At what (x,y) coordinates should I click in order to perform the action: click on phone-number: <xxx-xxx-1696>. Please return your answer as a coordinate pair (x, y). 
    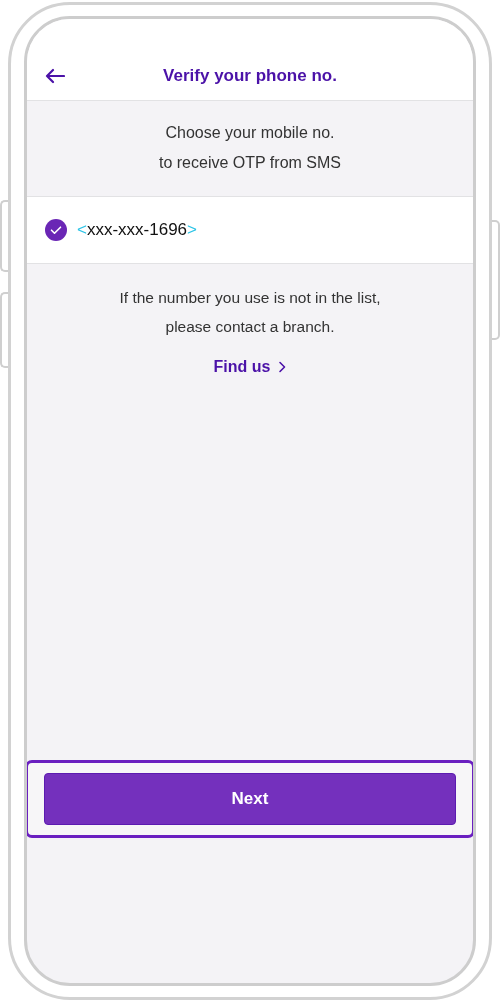
    Looking at the image, I should click on (137, 230).